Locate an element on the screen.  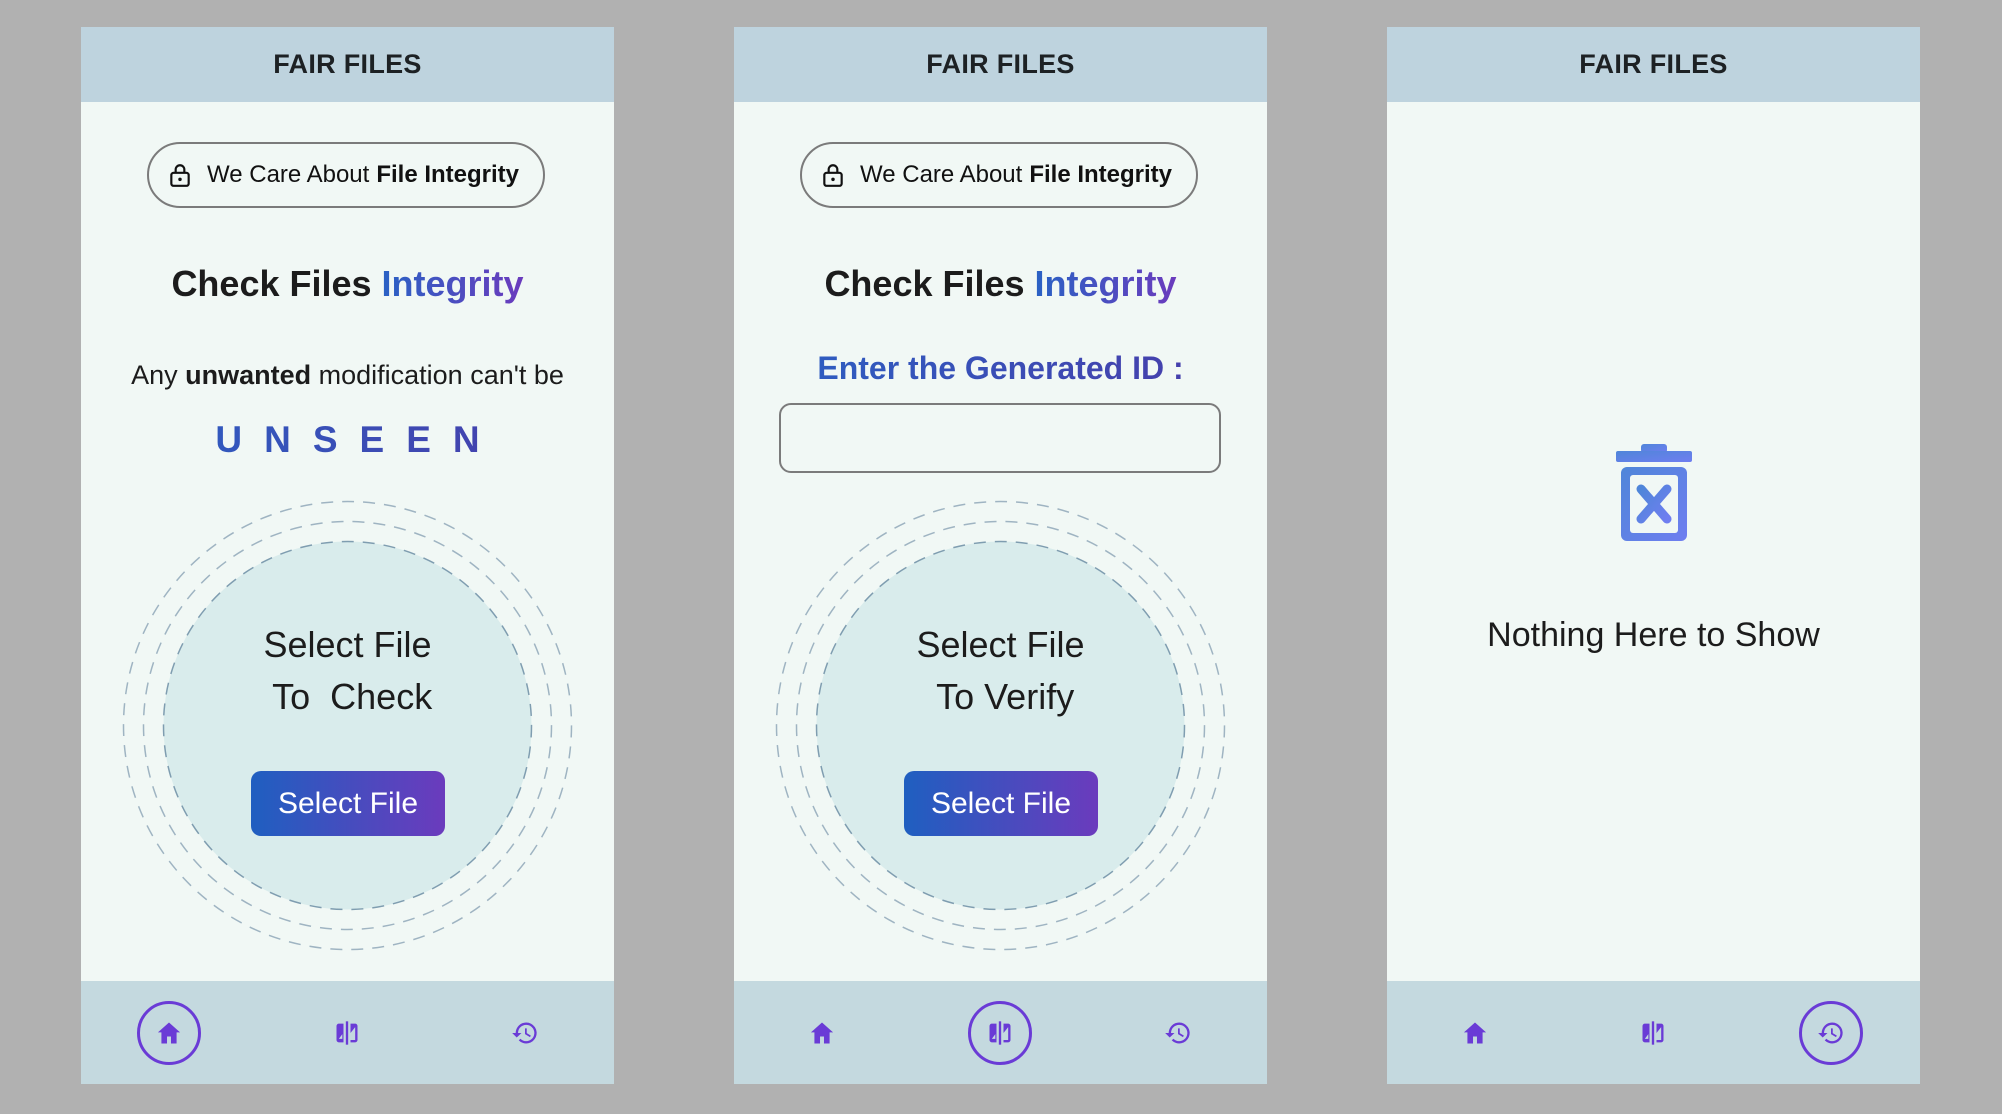
tagline-pre: Any is located at coordinates (154, 375).